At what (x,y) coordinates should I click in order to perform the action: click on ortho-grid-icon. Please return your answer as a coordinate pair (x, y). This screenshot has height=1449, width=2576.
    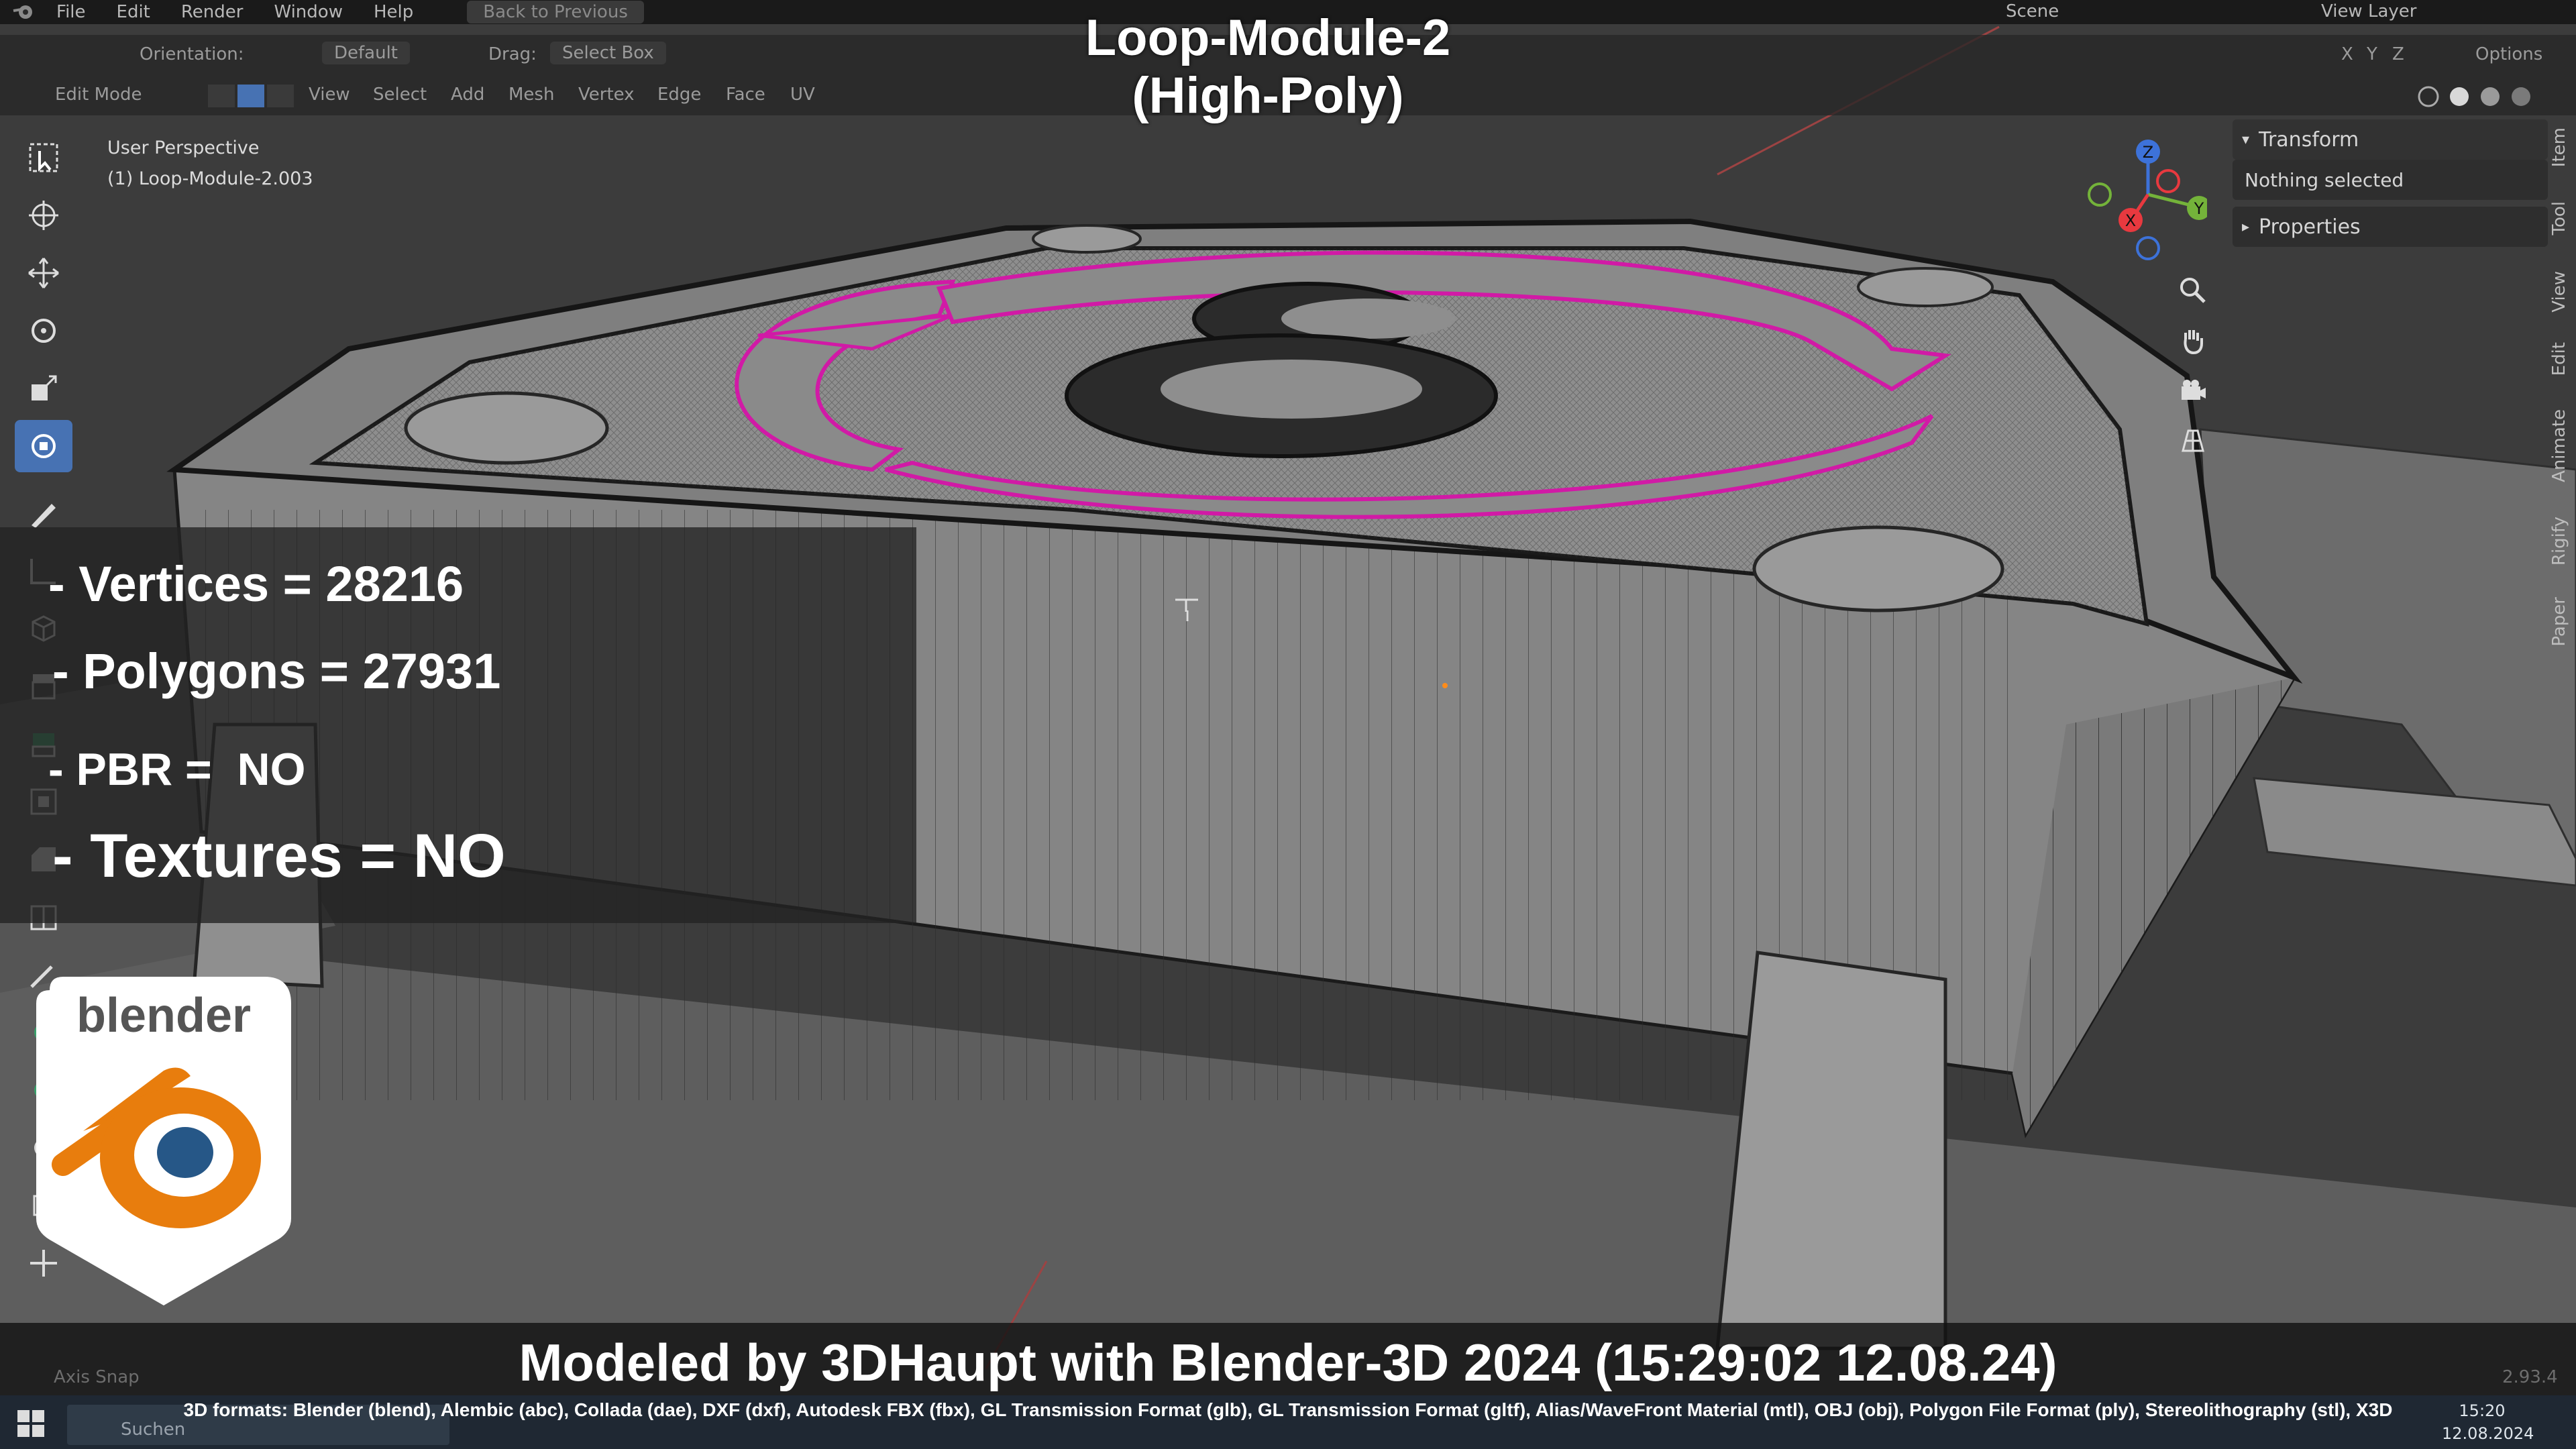
    Looking at the image, I should click on (2193, 441).